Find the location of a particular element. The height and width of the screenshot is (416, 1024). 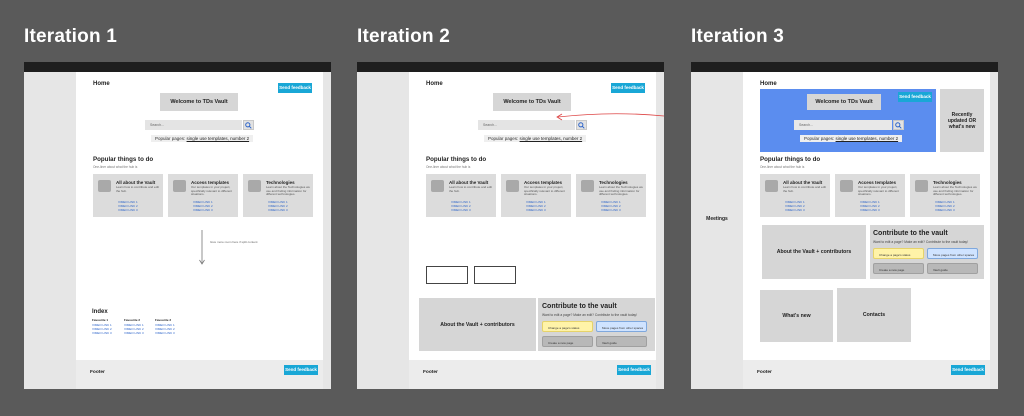

scroll-arrow is located at coordinates (202, 247).